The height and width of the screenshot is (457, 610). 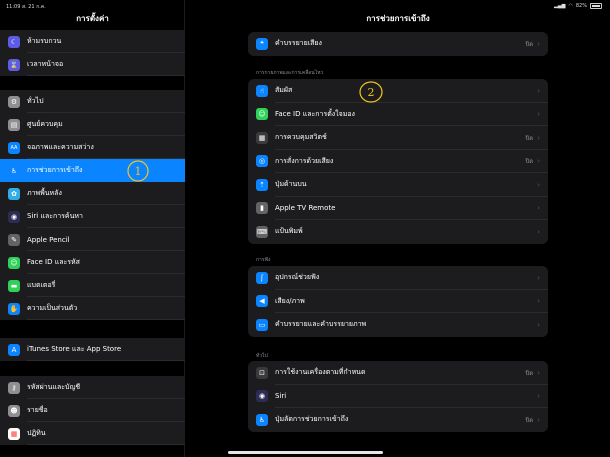 I want to click on settings-row-keyboards: ⌨ แป้นพิมพ์ ›, so click(x=398, y=232).